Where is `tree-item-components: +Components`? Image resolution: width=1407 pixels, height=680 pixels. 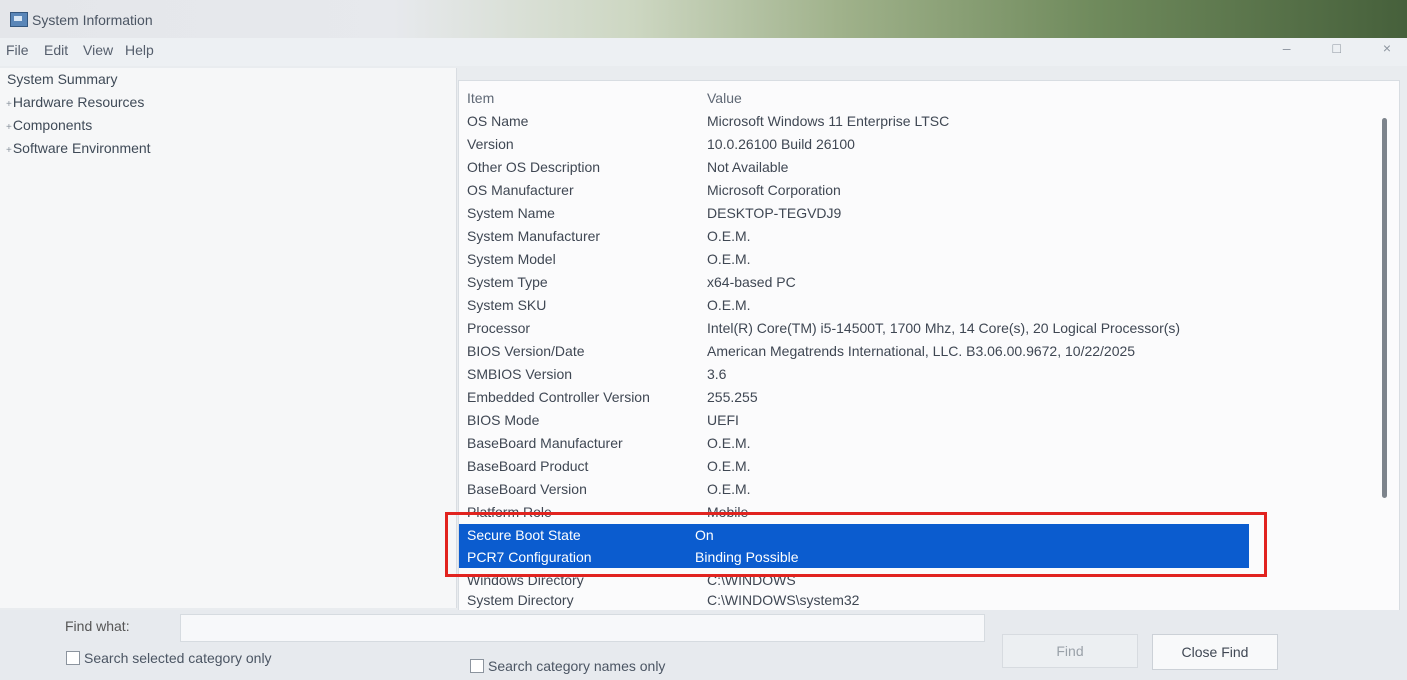
tree-item-components: +Components is located at coordinates (49, 125).